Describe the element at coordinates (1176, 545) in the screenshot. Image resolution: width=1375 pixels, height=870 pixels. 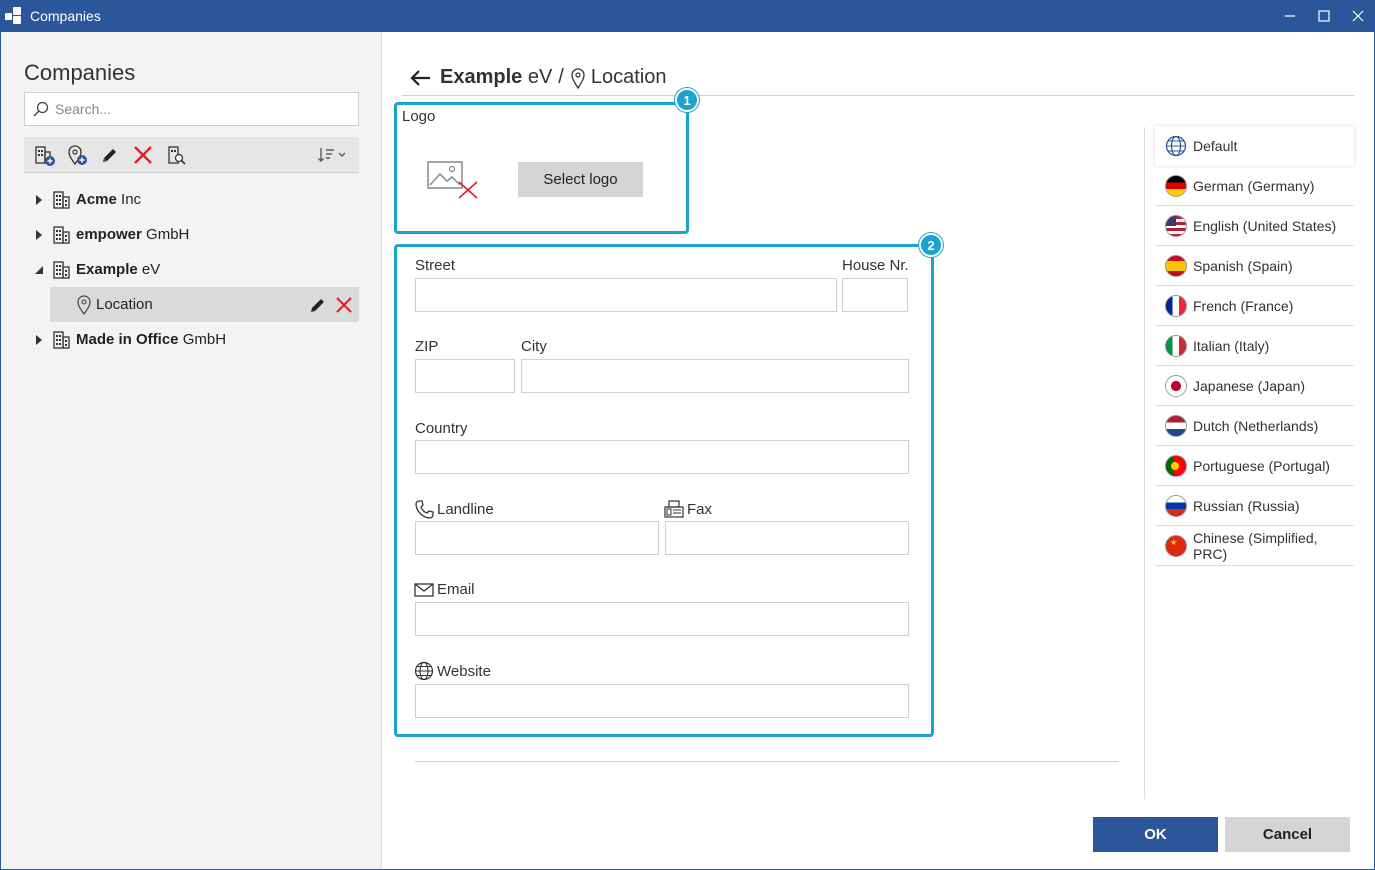
I see `flag-china-icon: ★` at that location.